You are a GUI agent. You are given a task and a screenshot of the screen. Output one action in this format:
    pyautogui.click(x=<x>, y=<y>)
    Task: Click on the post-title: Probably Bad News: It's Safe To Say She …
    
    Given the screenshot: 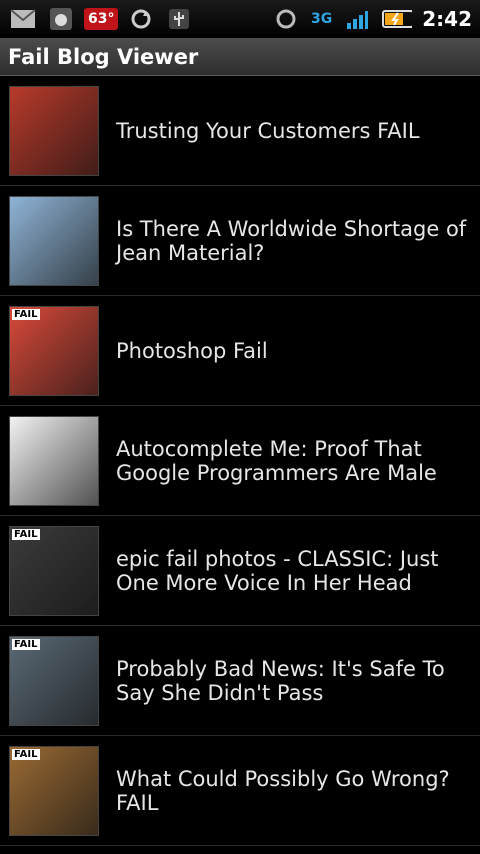 What is the action you would take?
    pyautogui.click(x=280, y=680)
    